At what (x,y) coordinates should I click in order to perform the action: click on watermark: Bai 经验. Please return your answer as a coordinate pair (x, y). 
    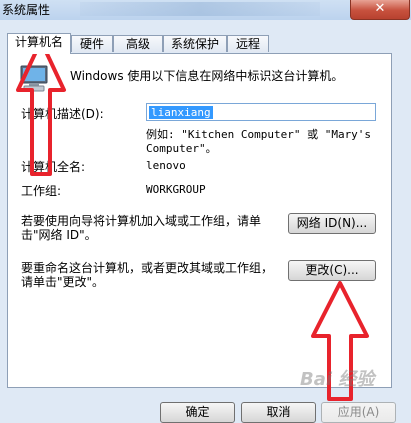
    Looking at the image, I should click on (337, 379).